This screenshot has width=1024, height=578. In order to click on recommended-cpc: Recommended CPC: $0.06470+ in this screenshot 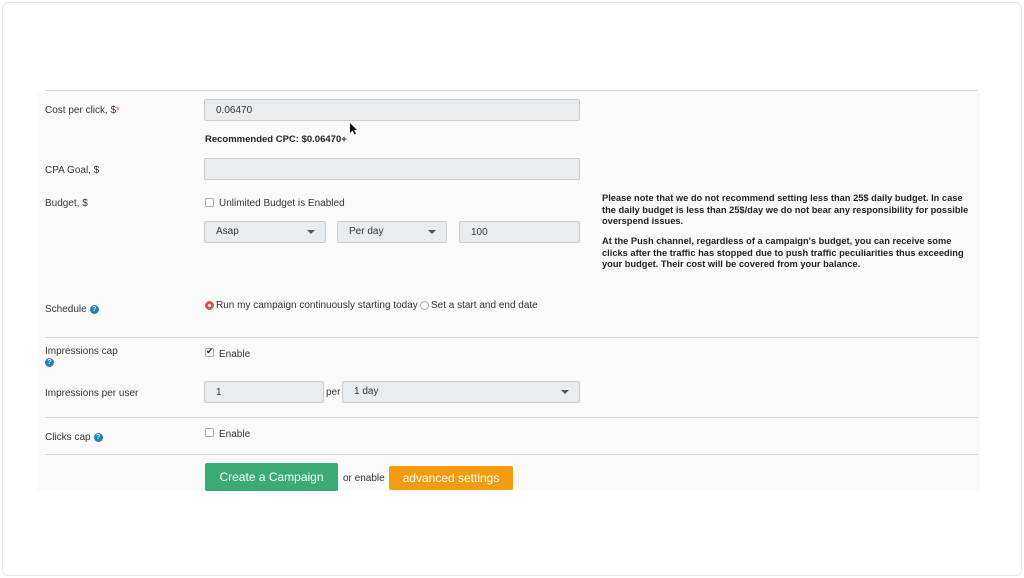, I will do `click(276, 139)`.